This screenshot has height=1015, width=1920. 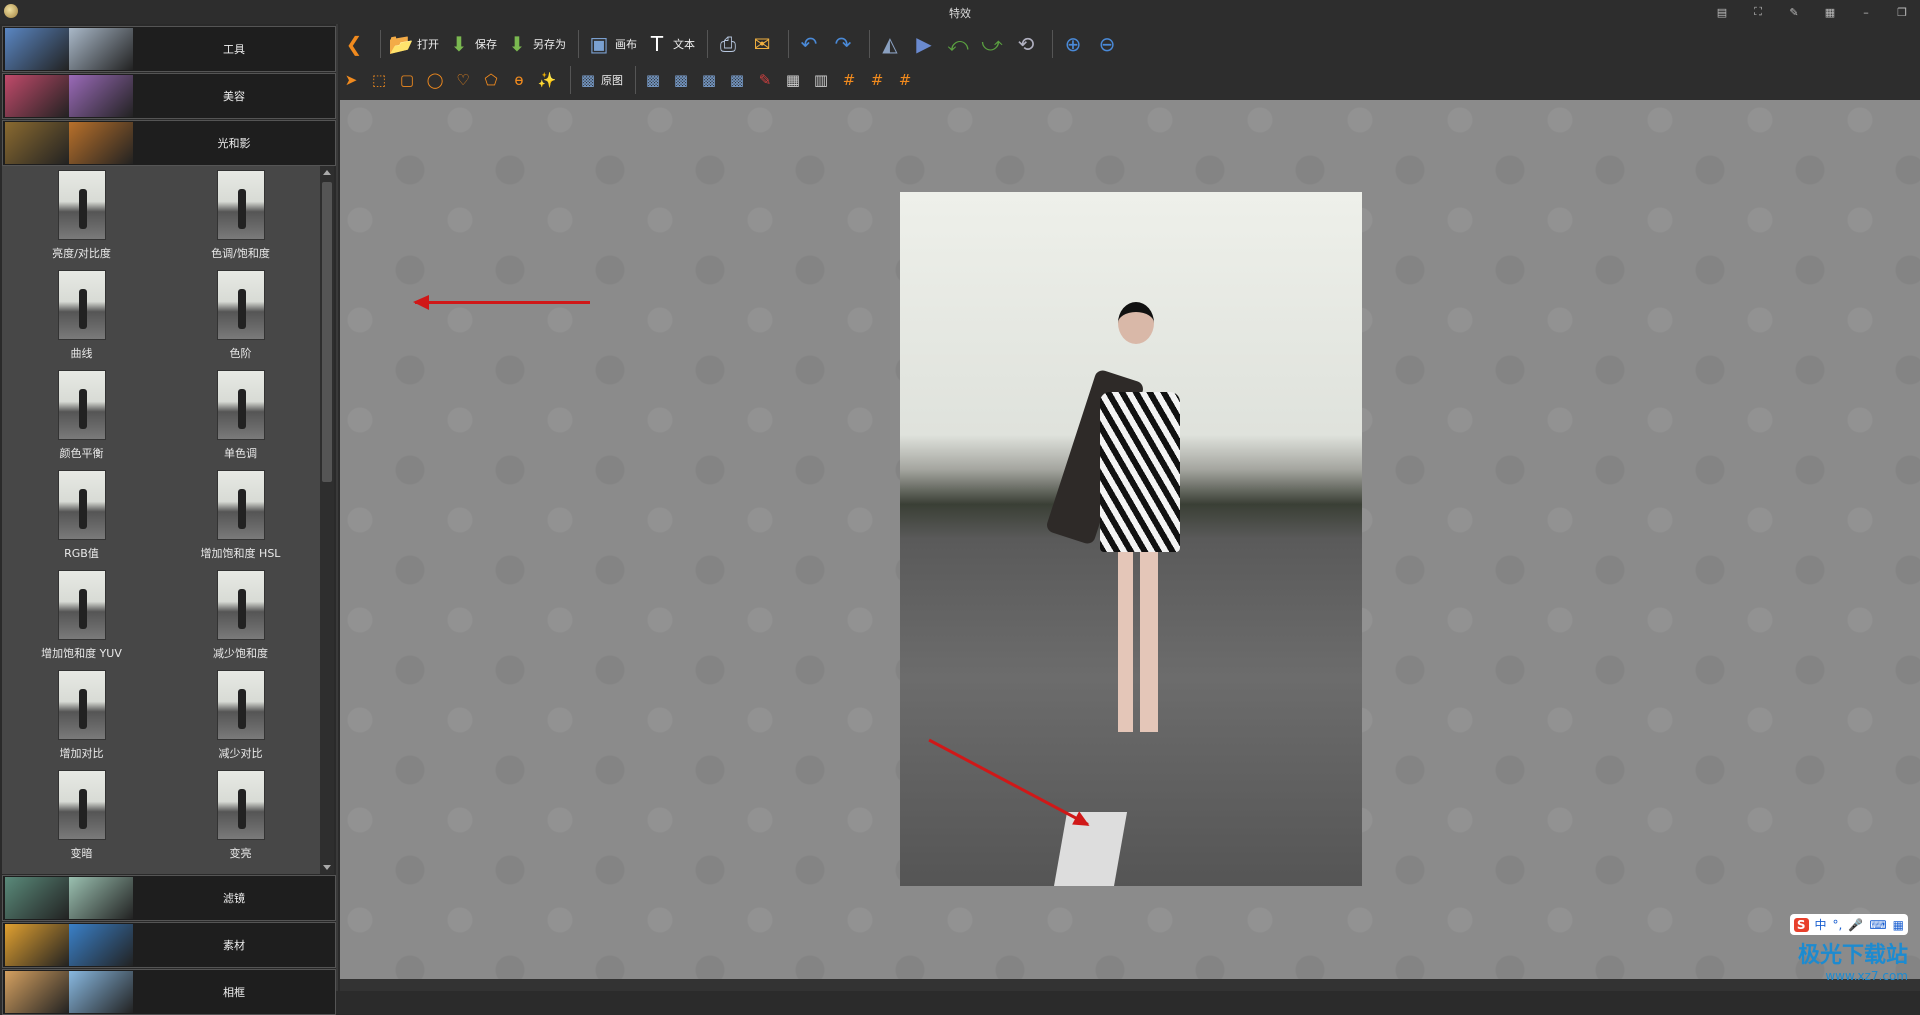 I want to click on effect-item: 增加饱和度 HSL, so click(x=240, y=516).